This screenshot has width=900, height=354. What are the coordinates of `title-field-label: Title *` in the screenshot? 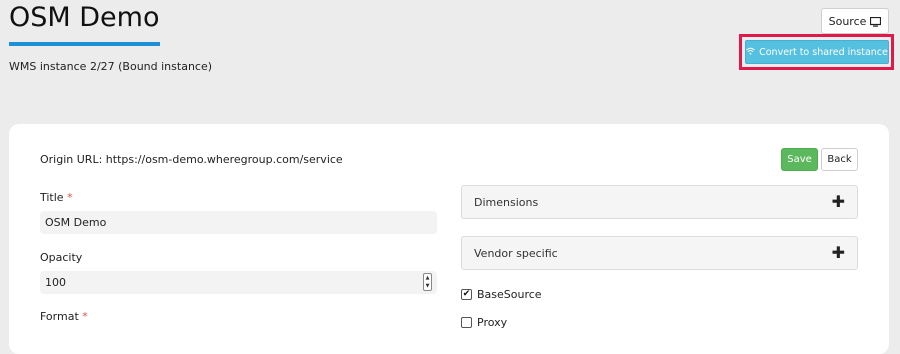 It's located at (56, 197).